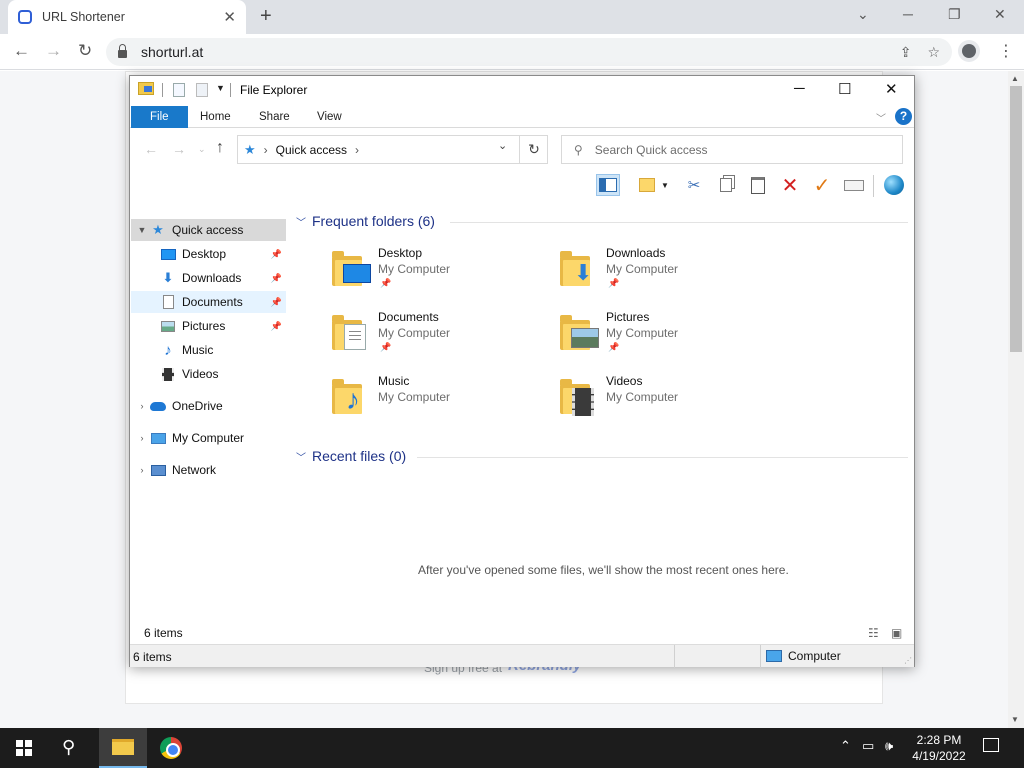  What do you see at coordinates (903, 116) in the screenshot?
I see `help-icon: ?` at bounding box center [903, 116].